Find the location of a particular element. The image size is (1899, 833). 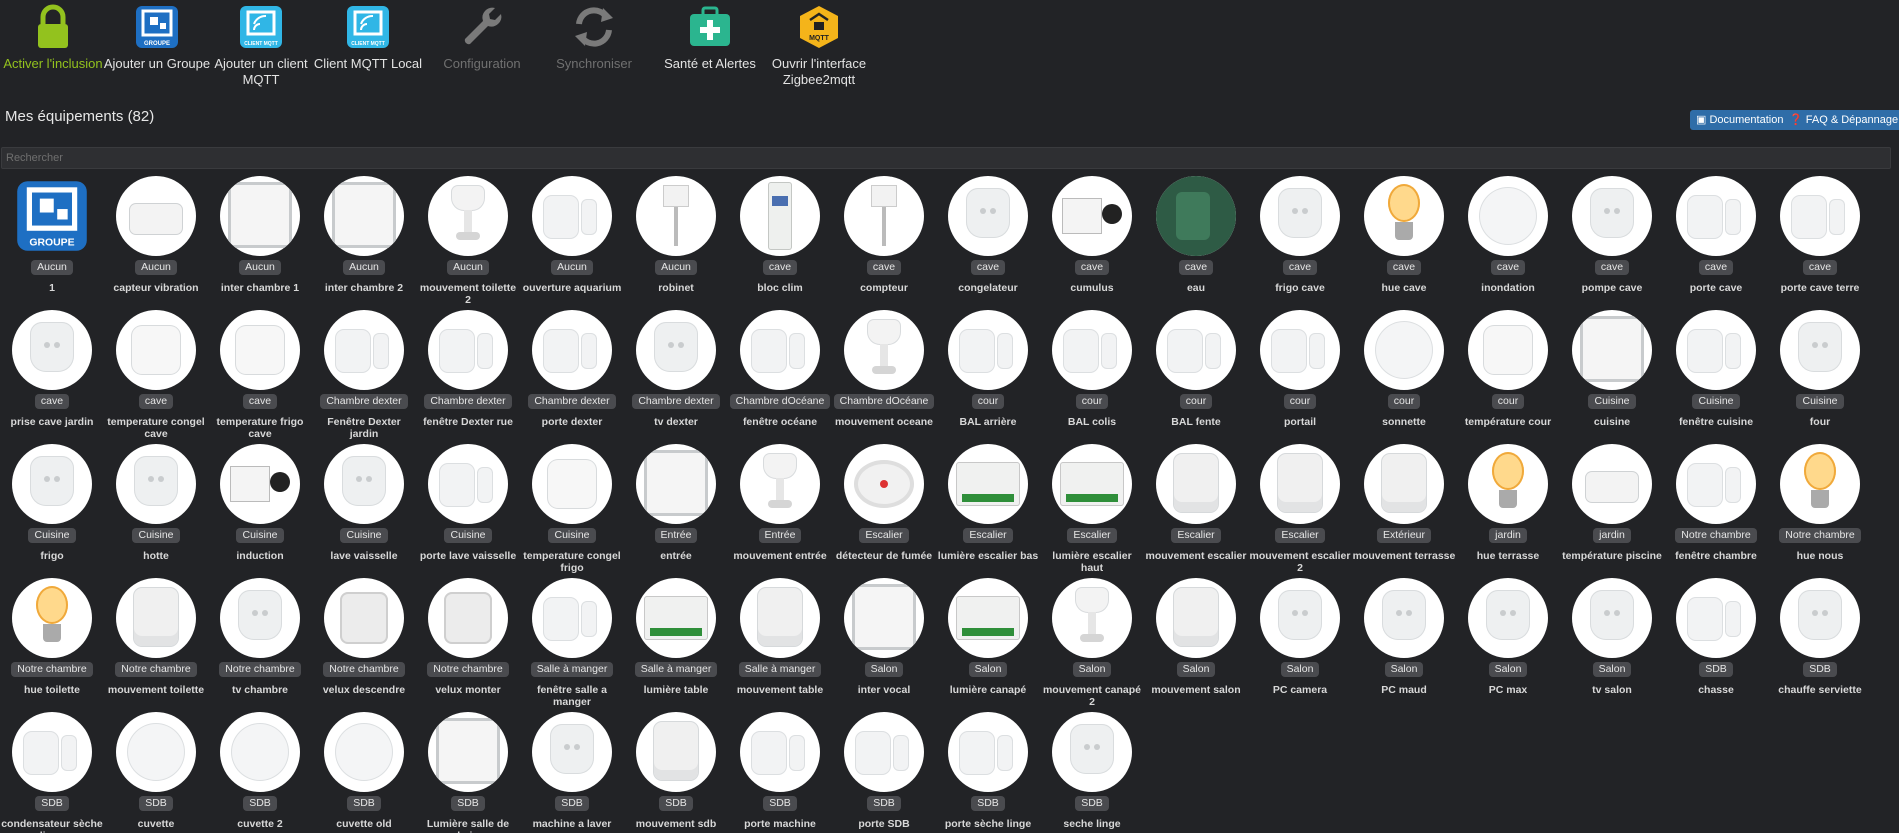

device-tile: cour température cour is located at coordinates (1508, 369).